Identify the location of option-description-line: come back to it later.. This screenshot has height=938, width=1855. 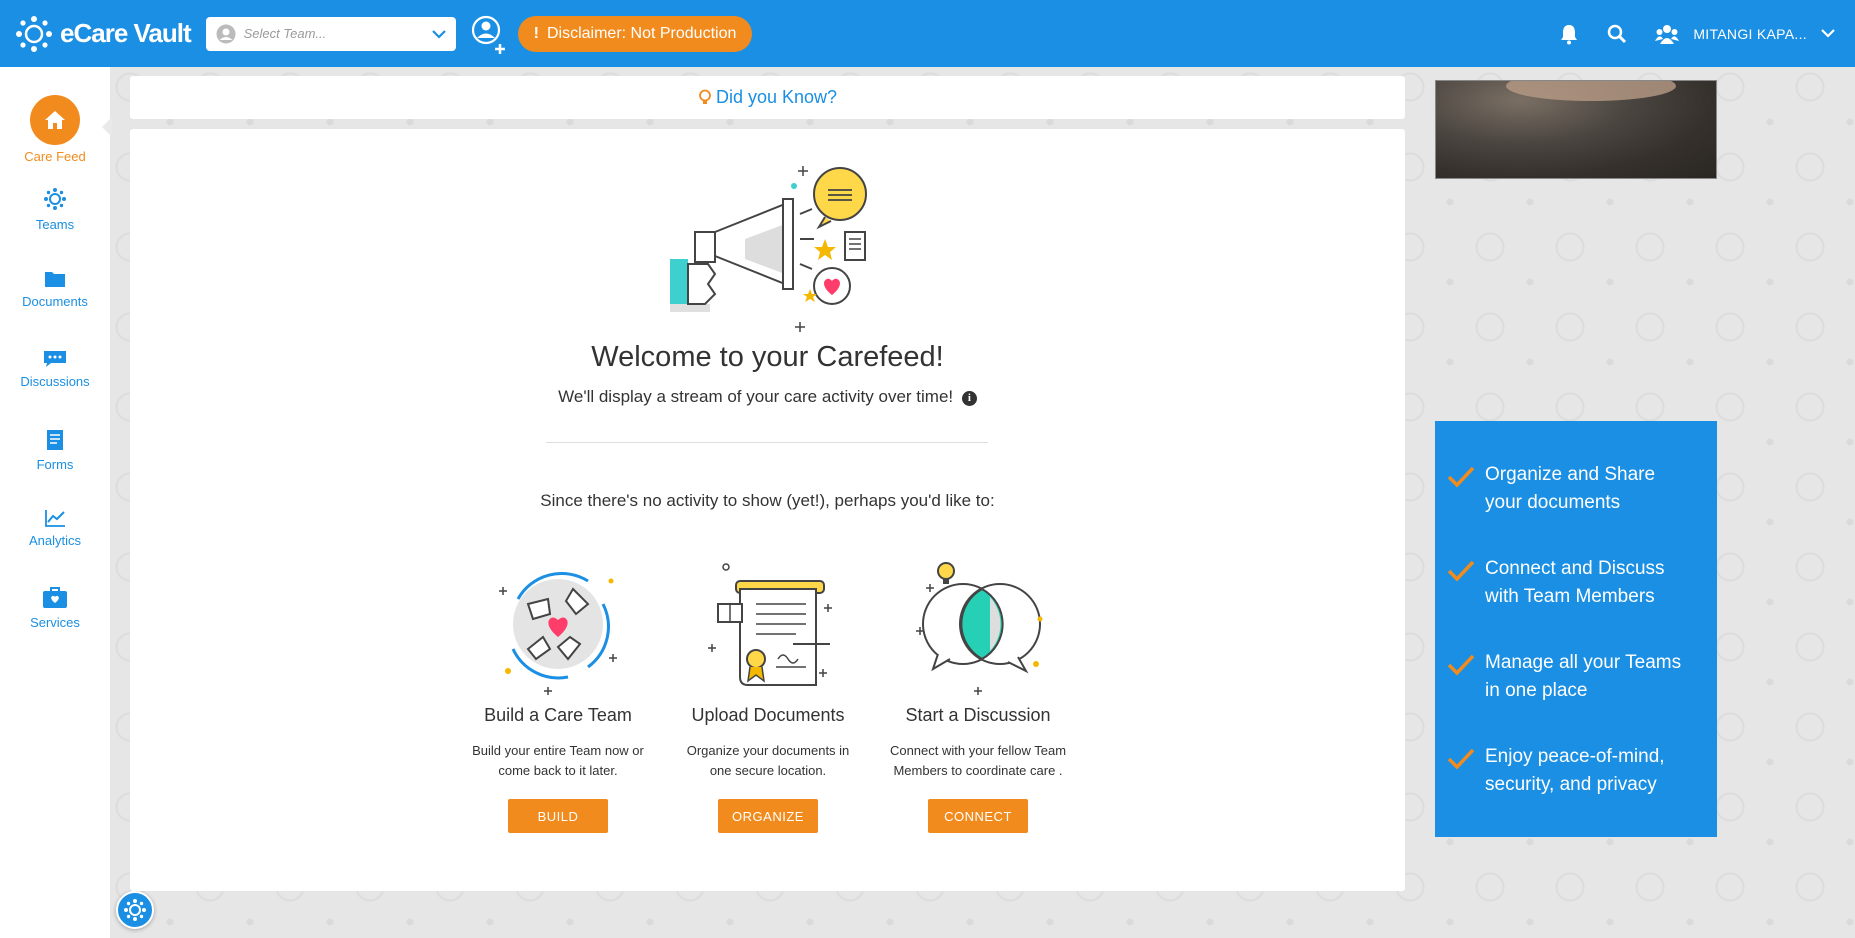
(558, 770).